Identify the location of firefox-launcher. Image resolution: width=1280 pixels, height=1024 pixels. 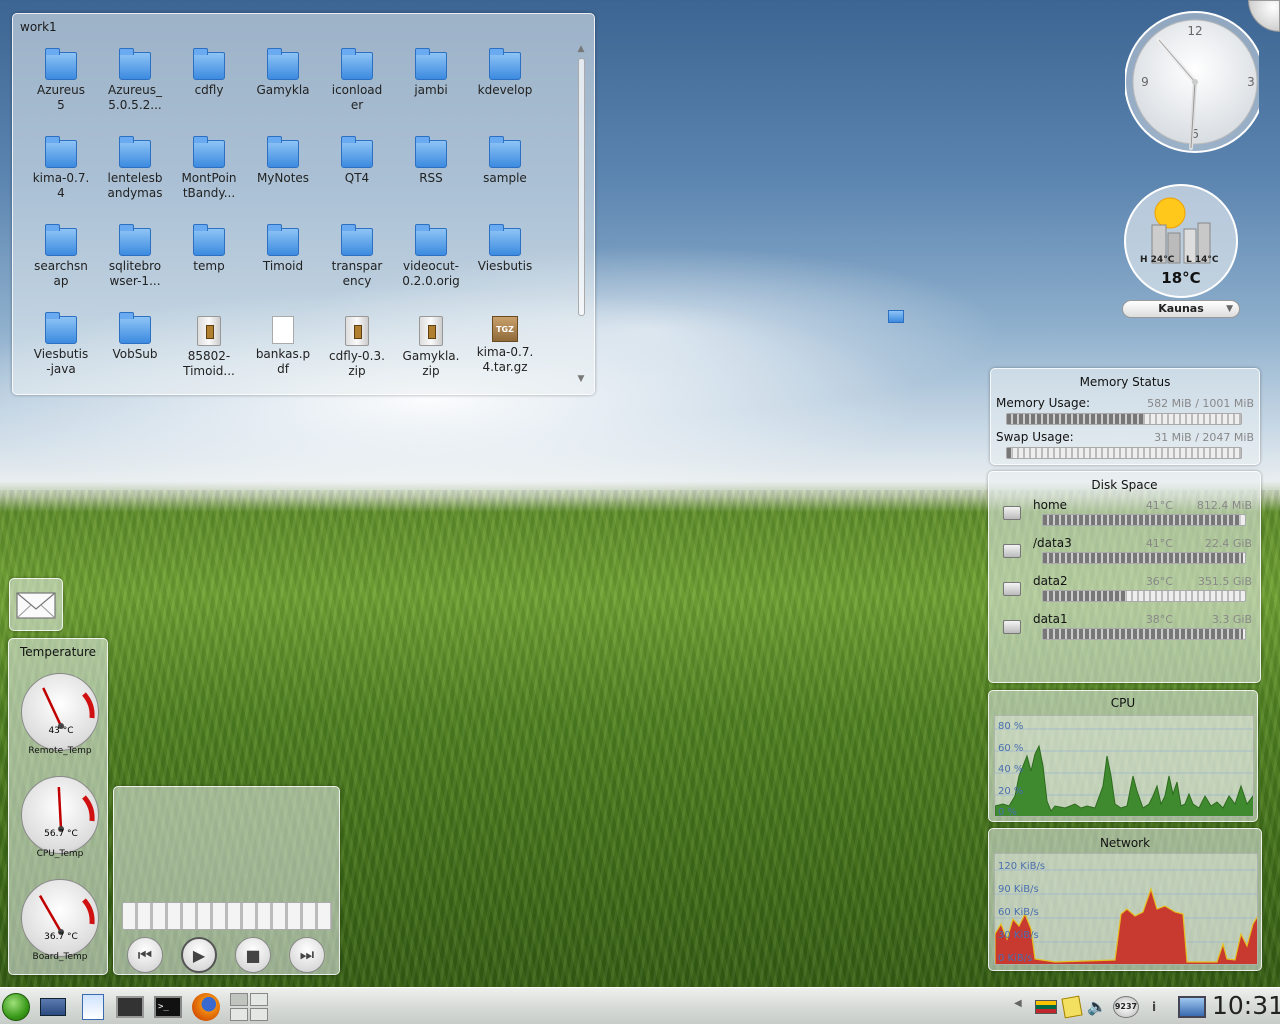
(206, 1006).